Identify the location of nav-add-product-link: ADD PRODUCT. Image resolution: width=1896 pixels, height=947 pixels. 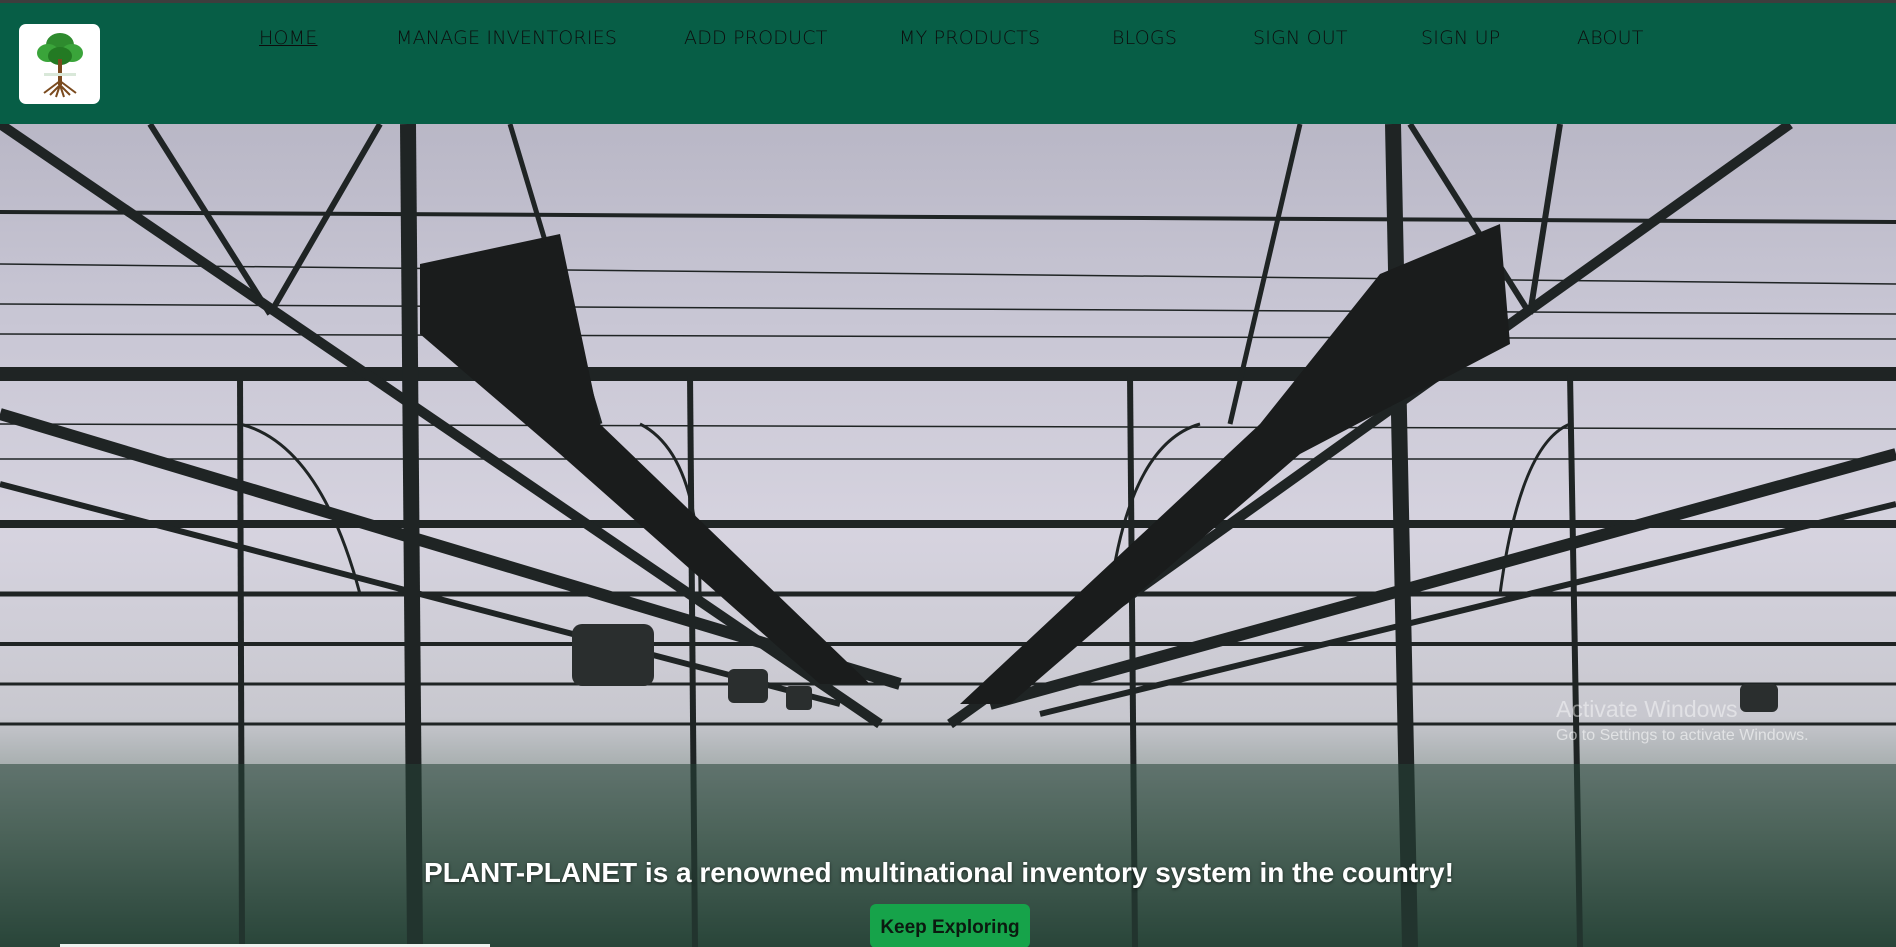
(756, 38).